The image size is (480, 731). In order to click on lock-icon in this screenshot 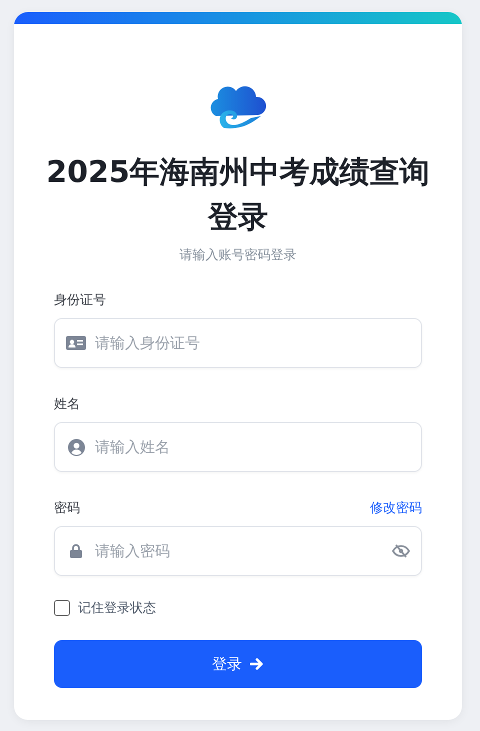, I will do `click(76, 551)`.